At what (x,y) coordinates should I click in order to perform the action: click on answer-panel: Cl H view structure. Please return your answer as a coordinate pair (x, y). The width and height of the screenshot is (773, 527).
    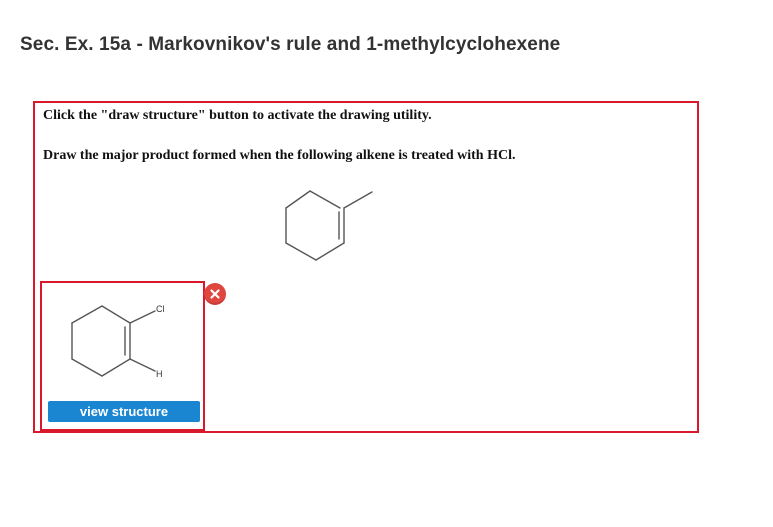
    Looking at the image, I should click on (122, 356).